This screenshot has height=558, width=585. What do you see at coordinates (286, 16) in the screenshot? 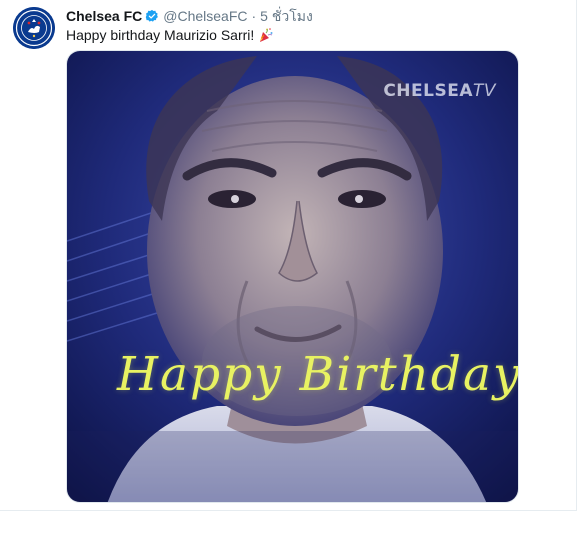
I see `timestamp-link: 5 ชั่วโมง` at bounding box center [286, 16].